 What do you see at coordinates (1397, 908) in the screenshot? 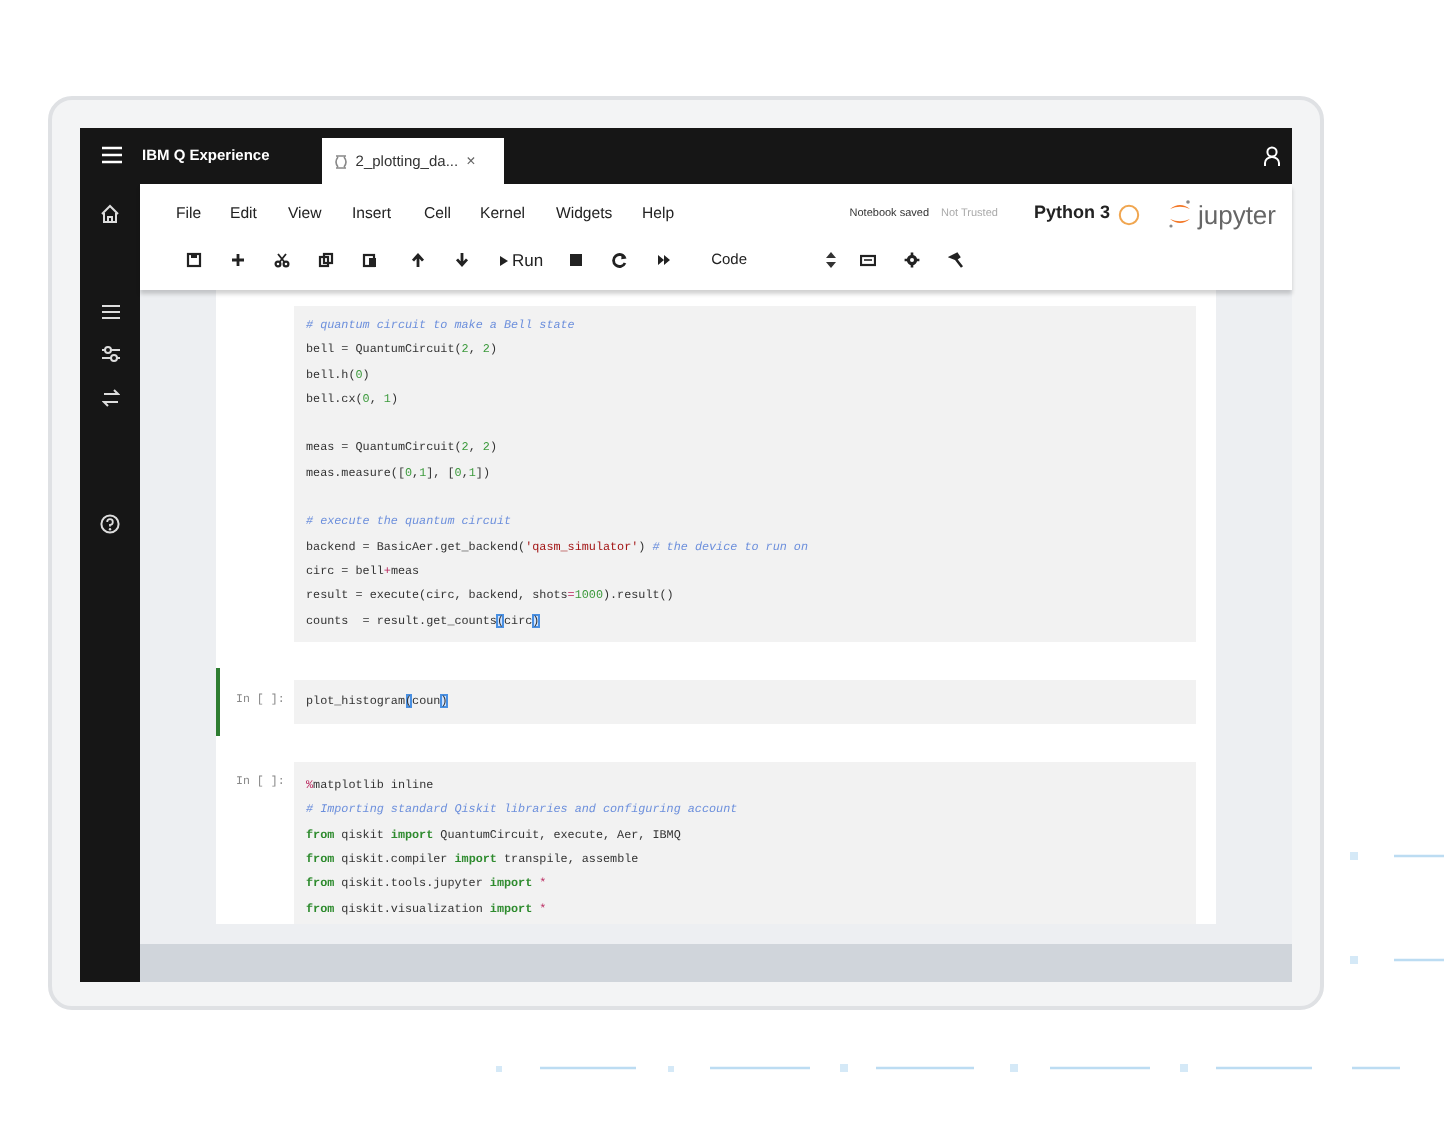
I see `dashed-line-drawing` at bounding box center [1397, 908].